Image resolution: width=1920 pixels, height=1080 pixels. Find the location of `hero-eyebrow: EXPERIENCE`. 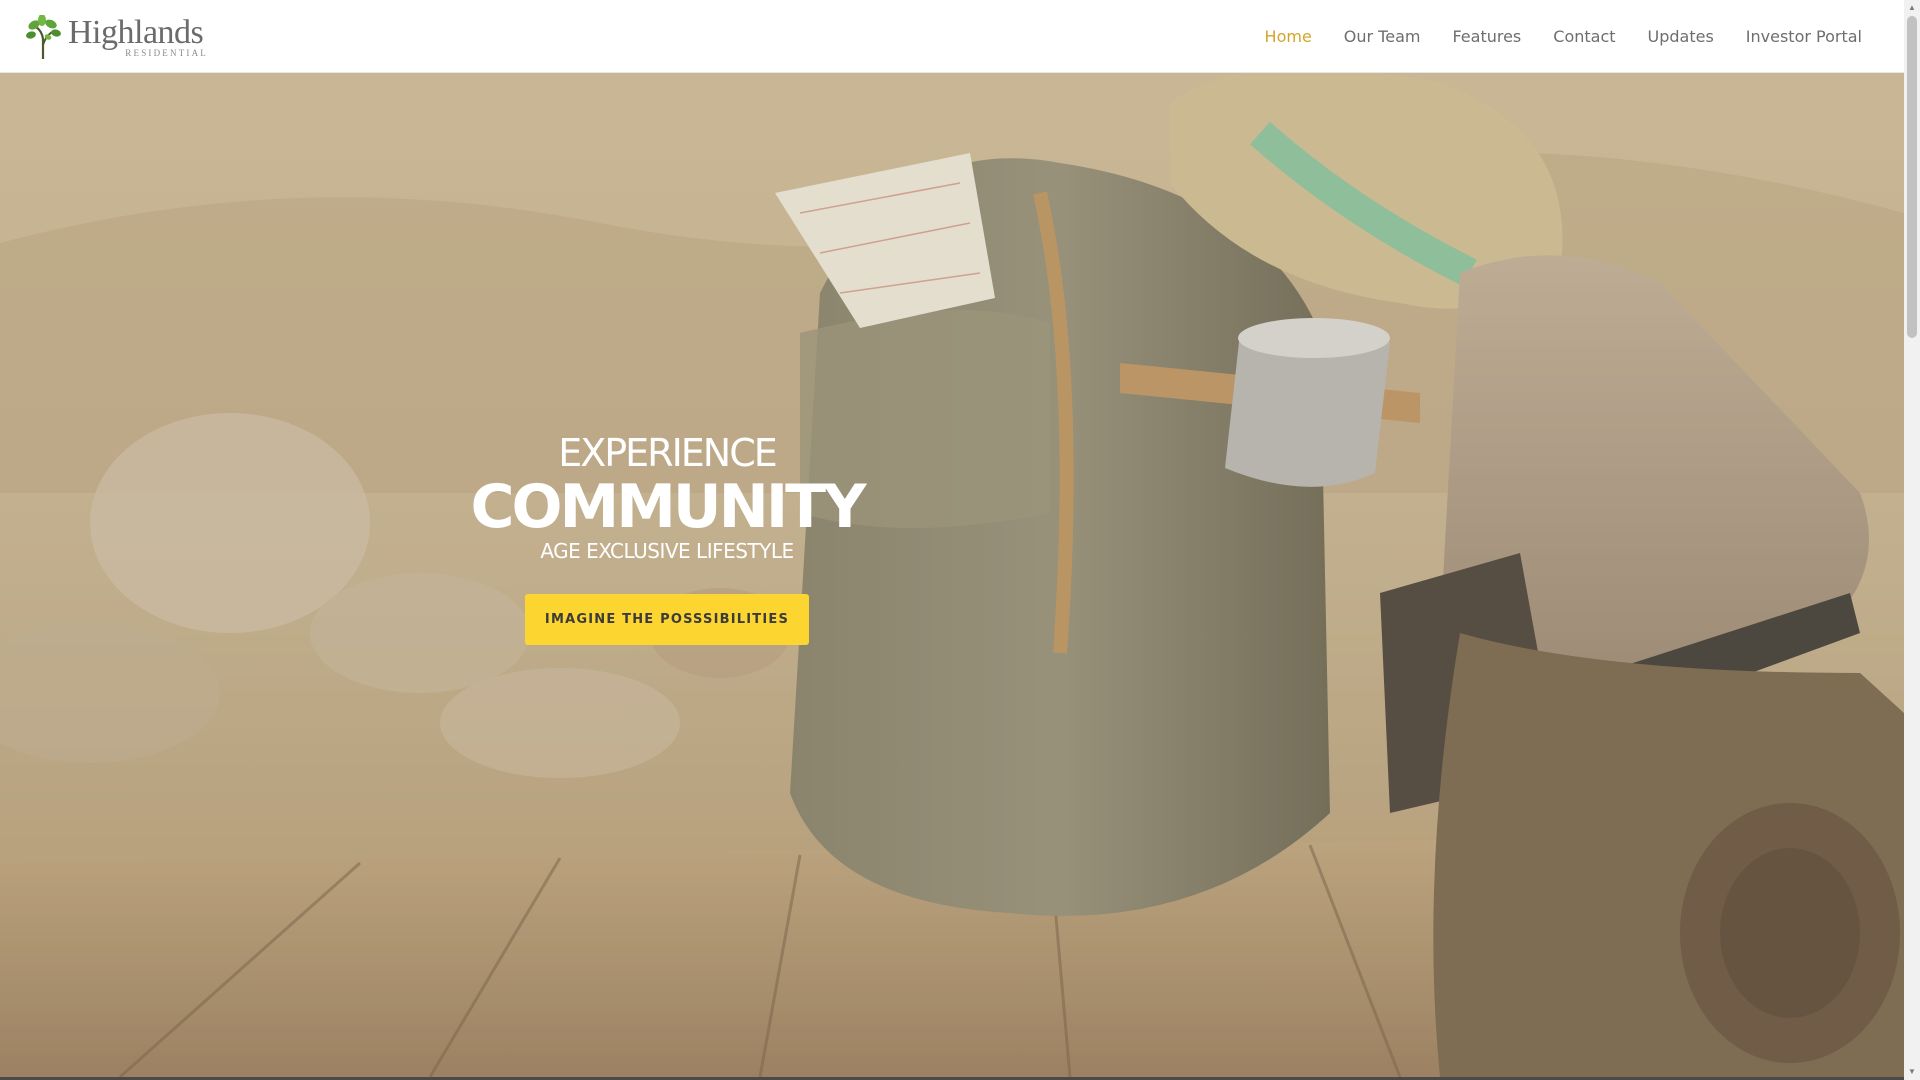

hero-eyebrow: EXPERIENCE is located at coordinates (668, 453).